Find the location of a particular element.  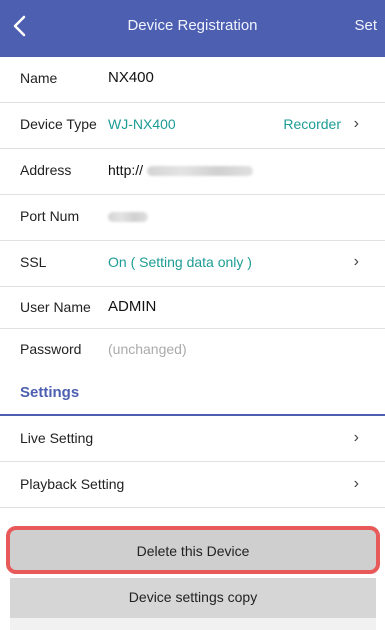

user-name-value: ADMIN is located at coordinates (132, 306).